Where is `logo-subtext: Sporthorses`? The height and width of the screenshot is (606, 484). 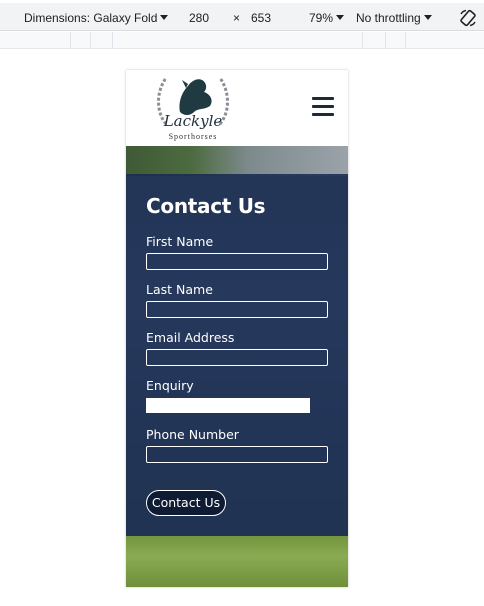
logo-subtext: Sporthorses is located at coordinates (193, 136).